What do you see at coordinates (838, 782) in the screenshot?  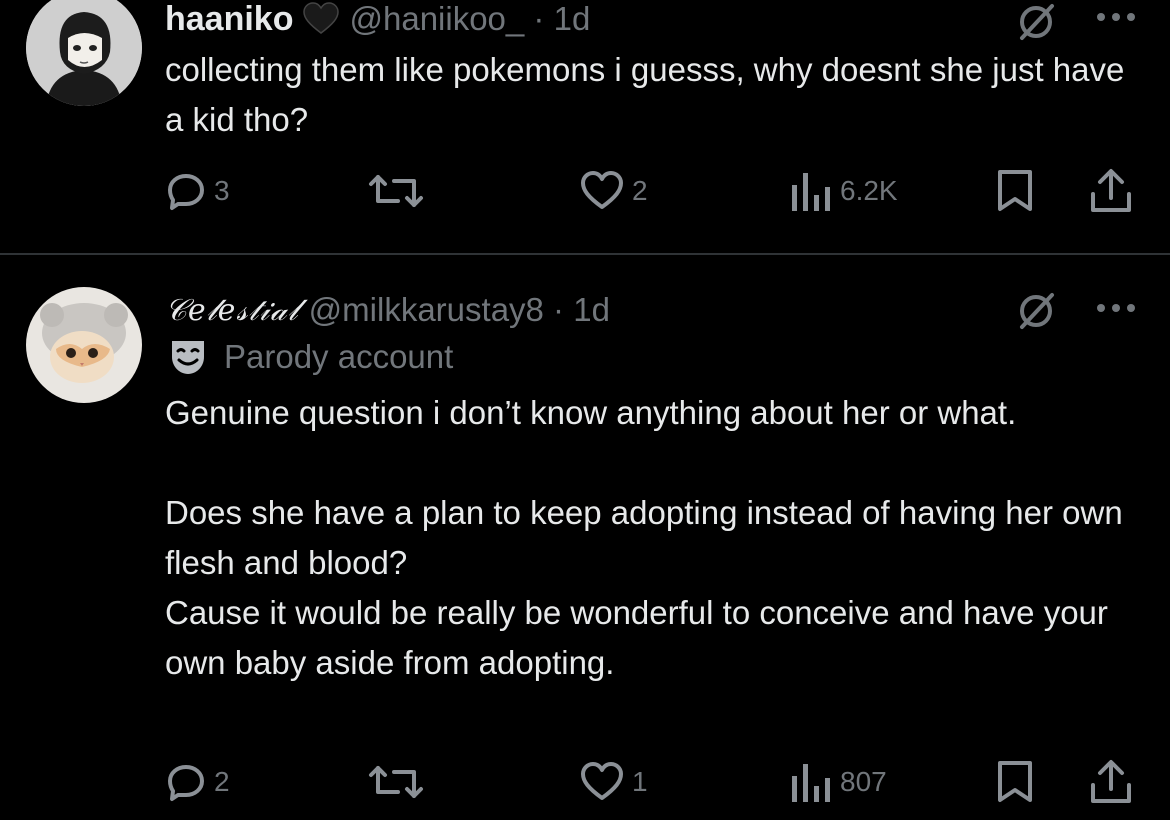 I see `views-button: 807` at bounding box center [838, 782].